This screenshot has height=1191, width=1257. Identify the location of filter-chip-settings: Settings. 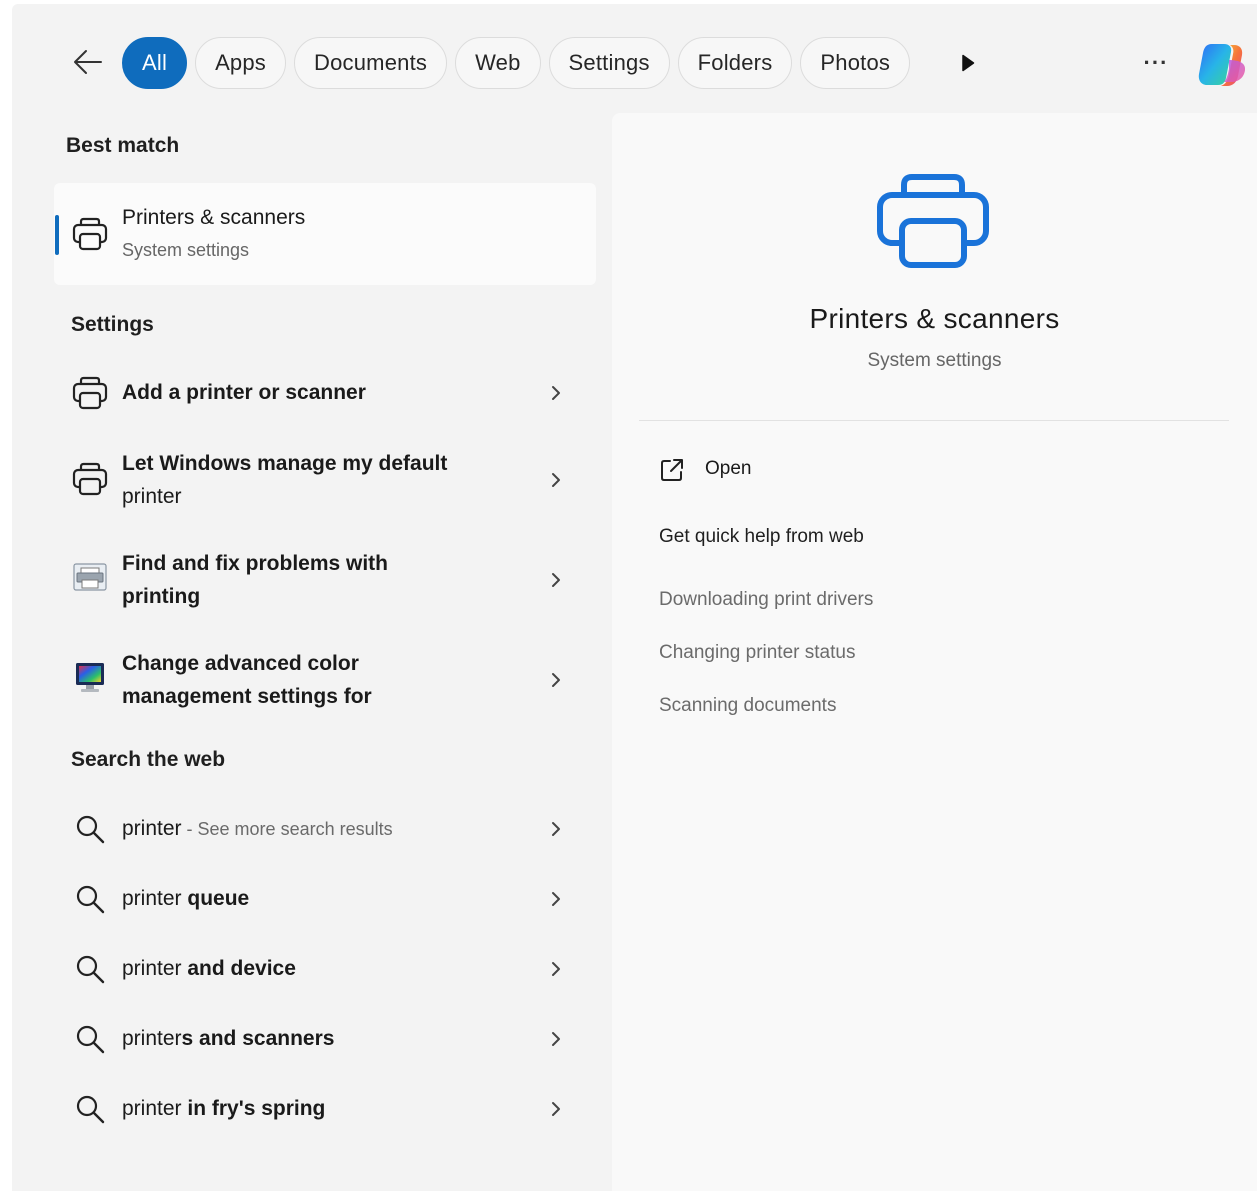
(609, 63).